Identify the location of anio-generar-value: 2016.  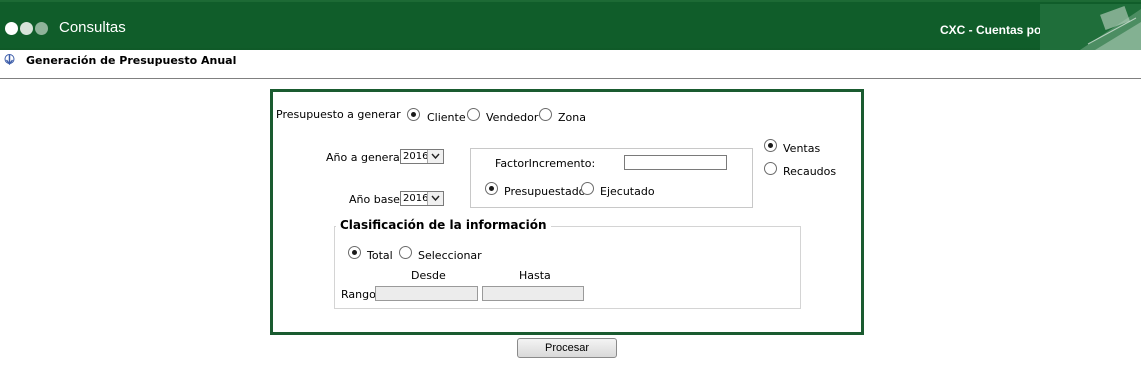
(416, 156).